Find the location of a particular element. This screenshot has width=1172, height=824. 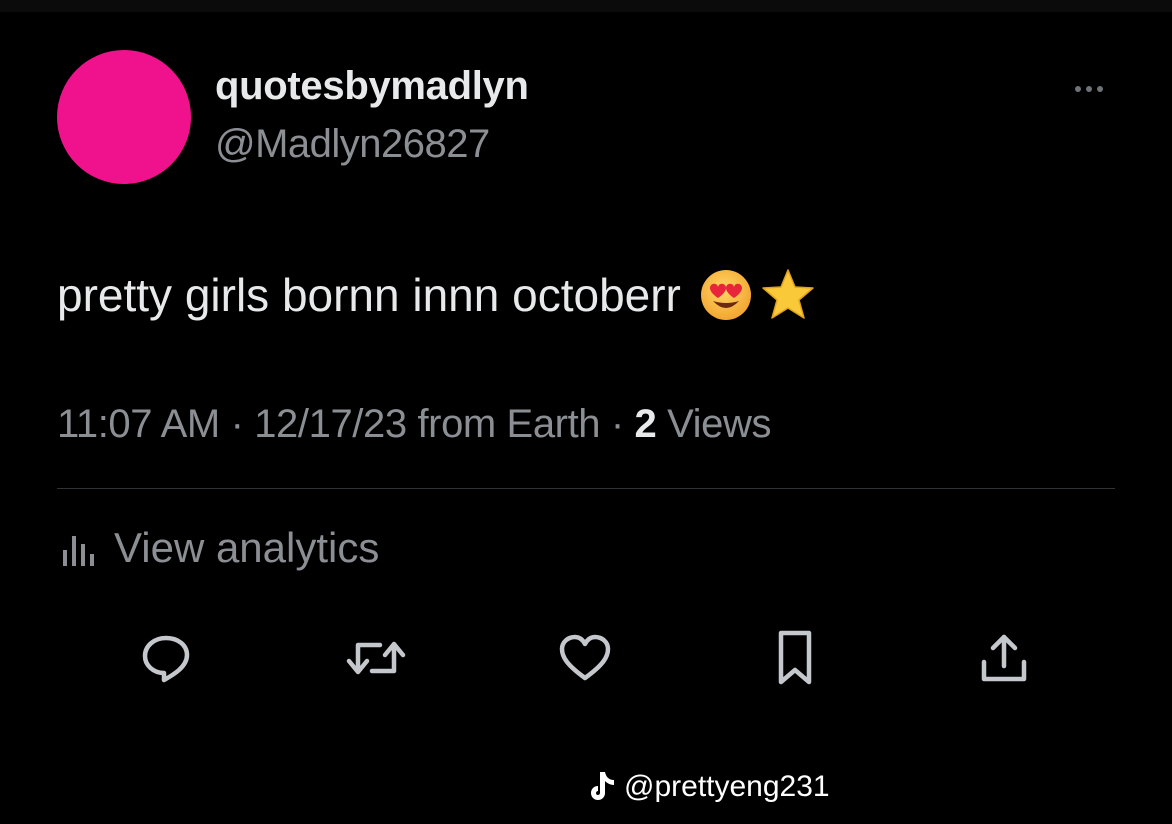

retweet-arrows-icon is located at coordinates (376, 658).